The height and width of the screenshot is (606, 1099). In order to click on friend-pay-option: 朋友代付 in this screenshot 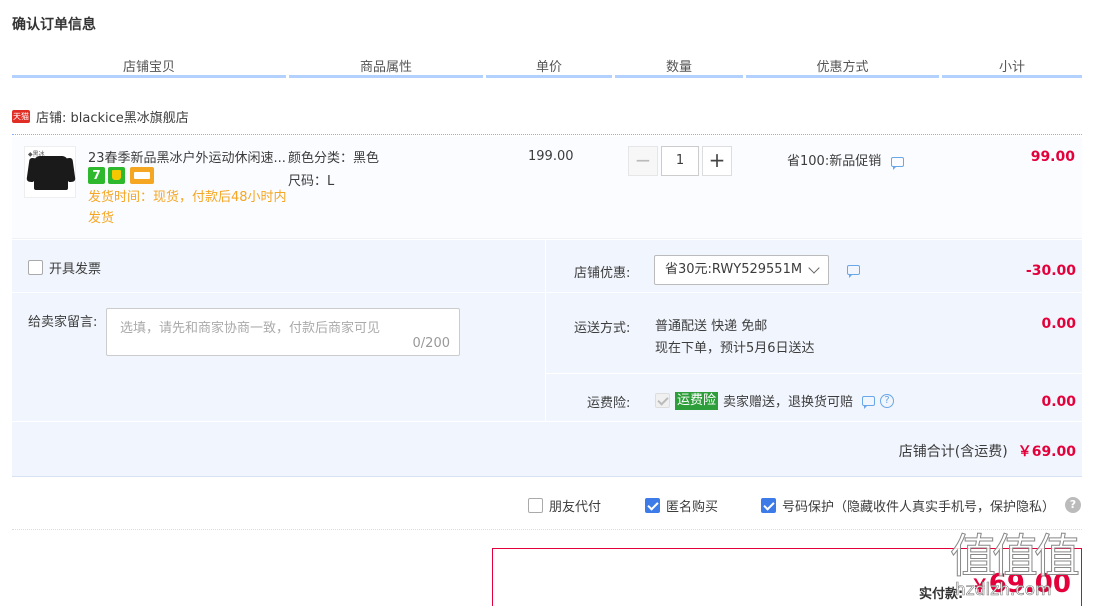, I will do `click(564, 505)`.